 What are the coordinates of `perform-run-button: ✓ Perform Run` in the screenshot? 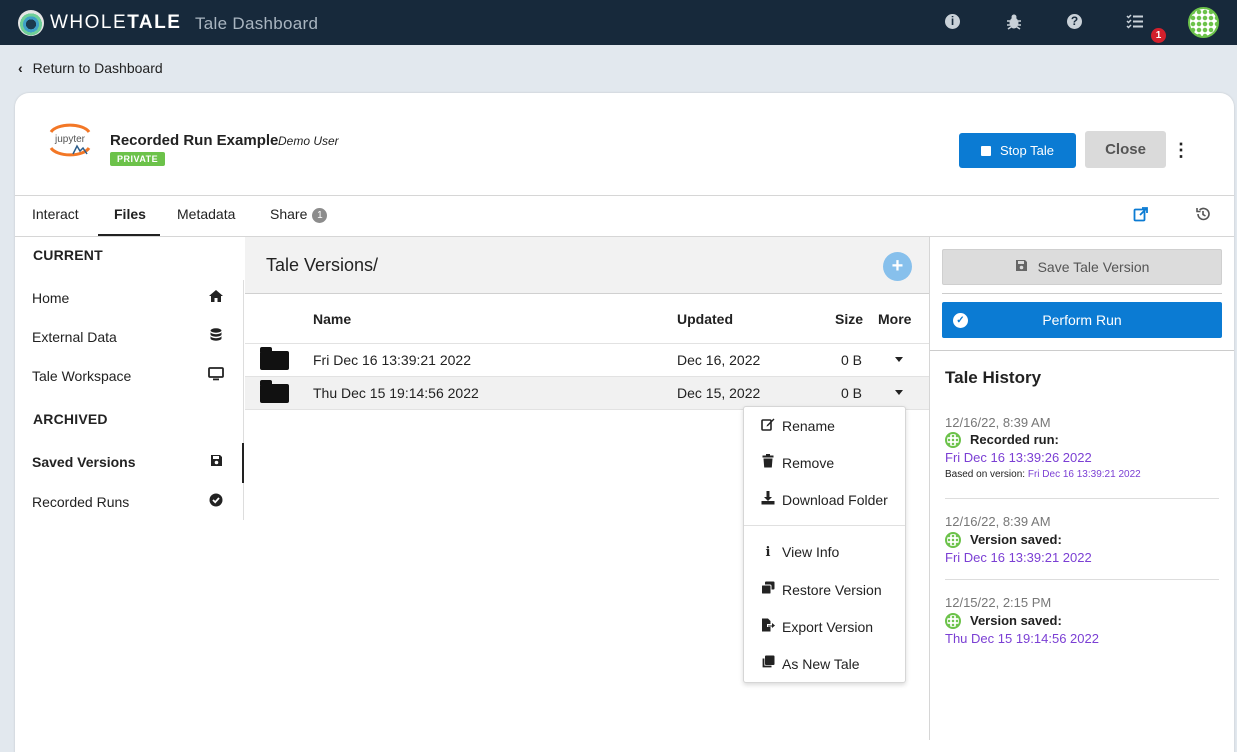 It's located at (1082, 320).